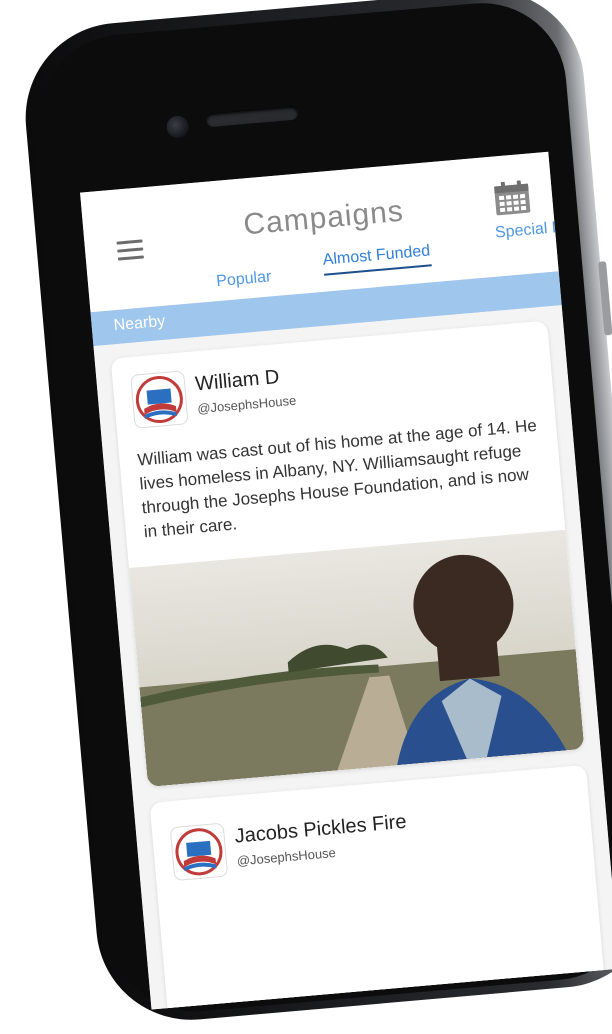 This screenshot has width=612, height=1034. What do you see at coordinates (377, 259) in the screenshot?
I see `tab-almost-funded: Almost Funded` at bounding box center [377, 259].